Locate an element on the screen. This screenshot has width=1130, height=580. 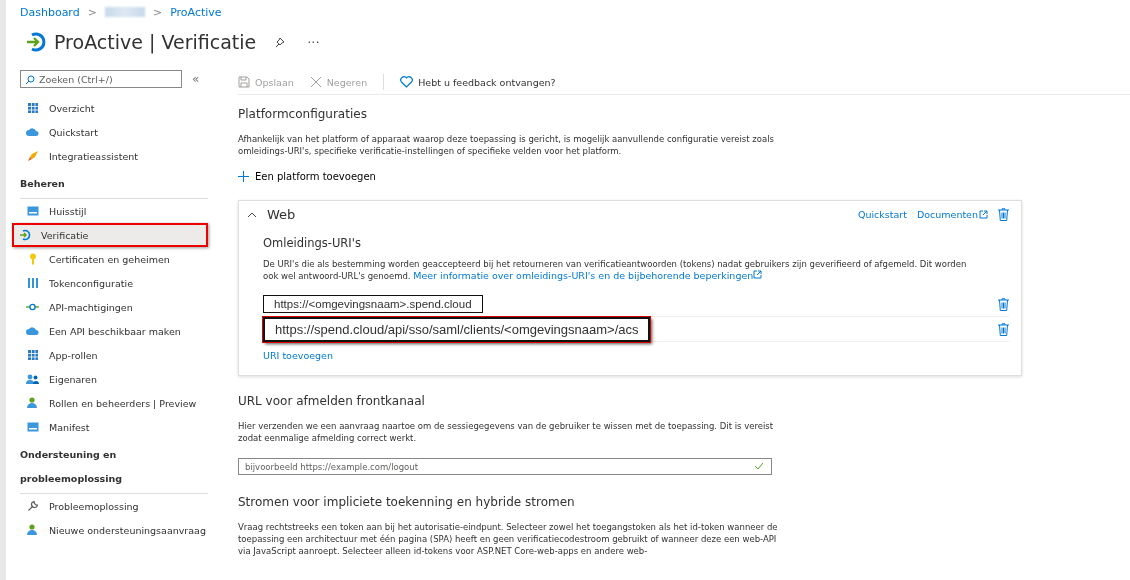
section-description: Vraag rechtstreeks een token aan bij het autorisatie-eindpunt. Selecteer zowel het toegangstoken als het id-token wanneer de toepassing een architectuur met één pagina (SPA) heeft en geen verificatiecodestroom gebruikt of wanneer deze een web-API via JavaScript aanroept. Selecteer alleen id-tokens voor ASP.NET Core-web-apps en andere web- is located at coordinates (508, 539).